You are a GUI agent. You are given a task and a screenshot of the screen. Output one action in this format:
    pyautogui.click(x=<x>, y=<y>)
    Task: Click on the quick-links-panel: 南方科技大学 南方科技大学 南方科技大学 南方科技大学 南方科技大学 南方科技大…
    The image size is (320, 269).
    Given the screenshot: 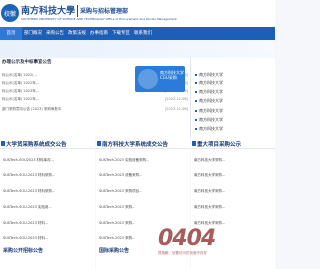 What is the action you would take?
    pyautogui.click(x=232, y=98)
    